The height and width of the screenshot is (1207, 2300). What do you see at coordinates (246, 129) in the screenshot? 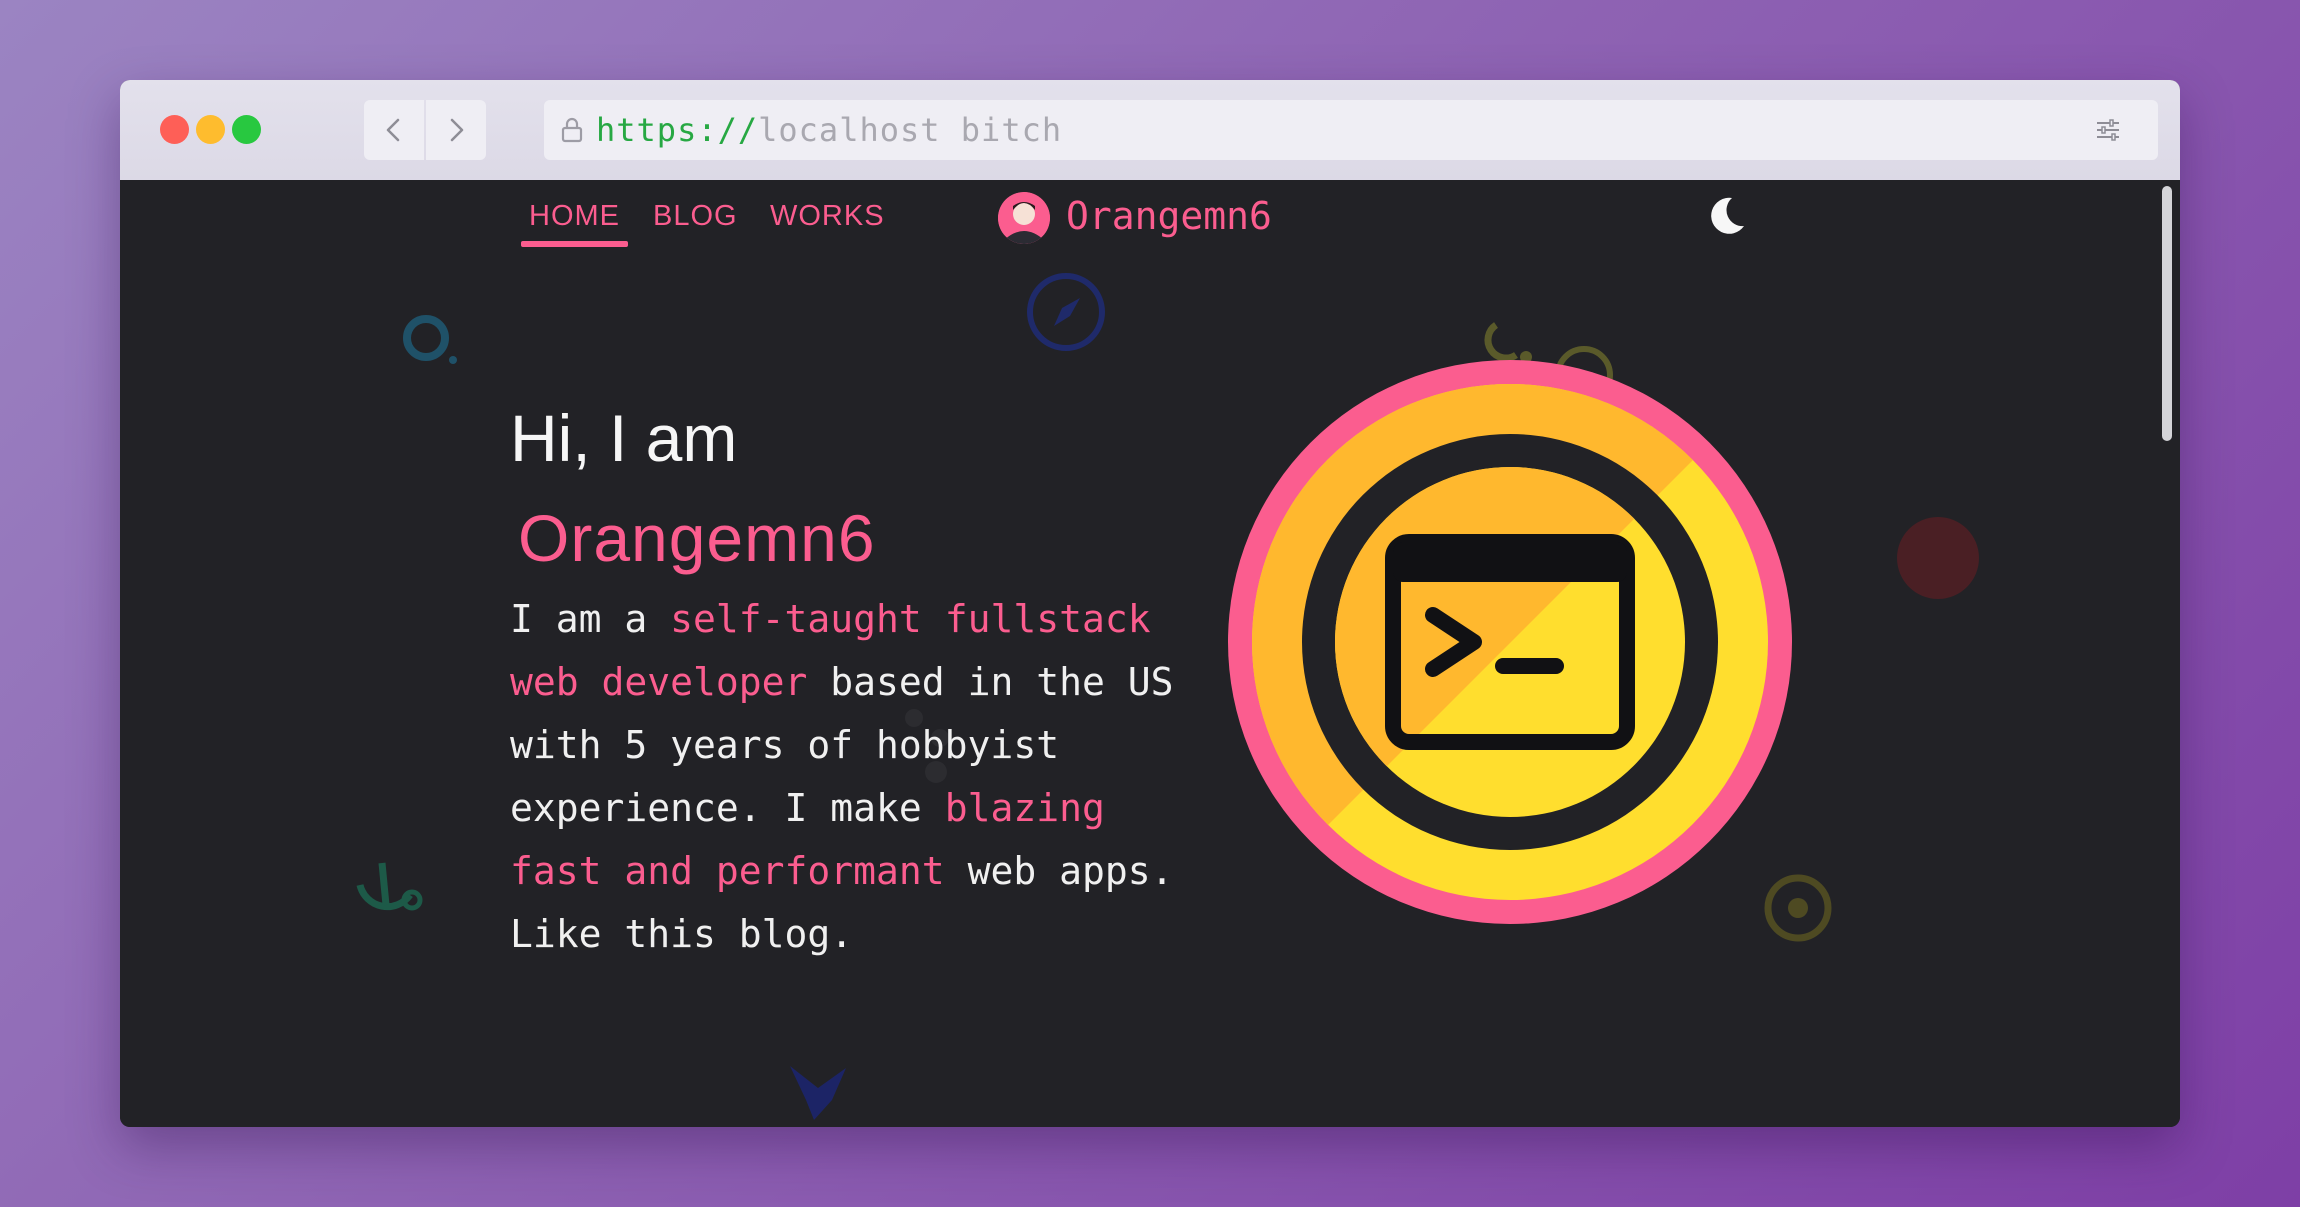
I see `maximize-window-button` at bounding box center [246, 129].